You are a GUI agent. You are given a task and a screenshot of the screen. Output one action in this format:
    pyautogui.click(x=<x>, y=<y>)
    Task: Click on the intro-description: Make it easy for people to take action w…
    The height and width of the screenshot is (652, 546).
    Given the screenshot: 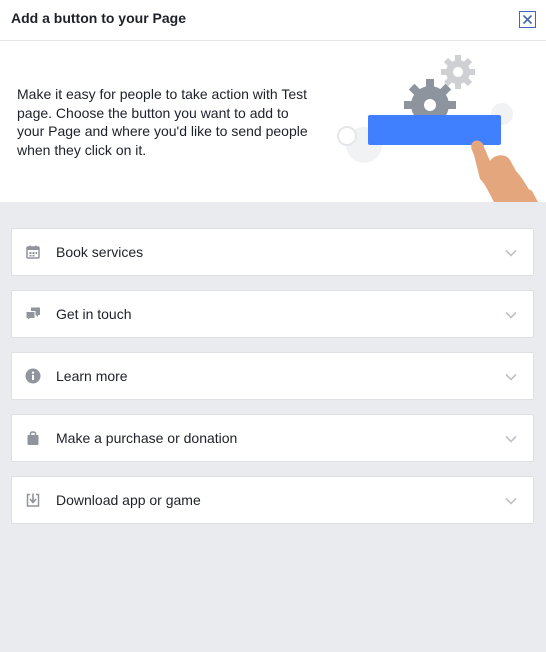 What is the action you would take?
    pyautogui.click(x=162, y=122)
    